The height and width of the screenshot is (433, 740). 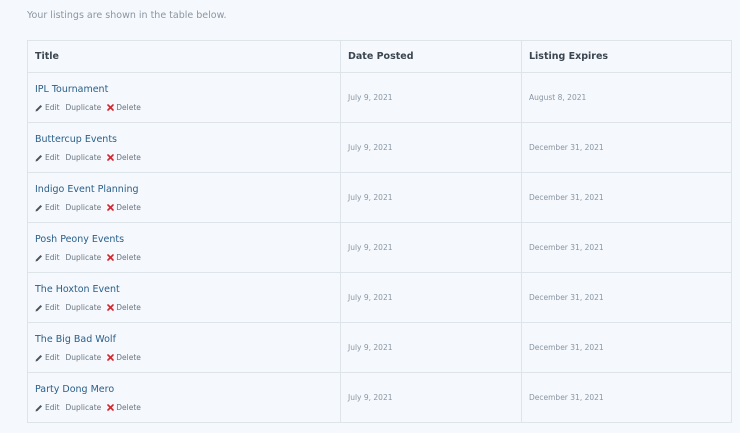 I want to click on table-header-row: Title Date Posted Listing Expires, so click(x=379, y=56).